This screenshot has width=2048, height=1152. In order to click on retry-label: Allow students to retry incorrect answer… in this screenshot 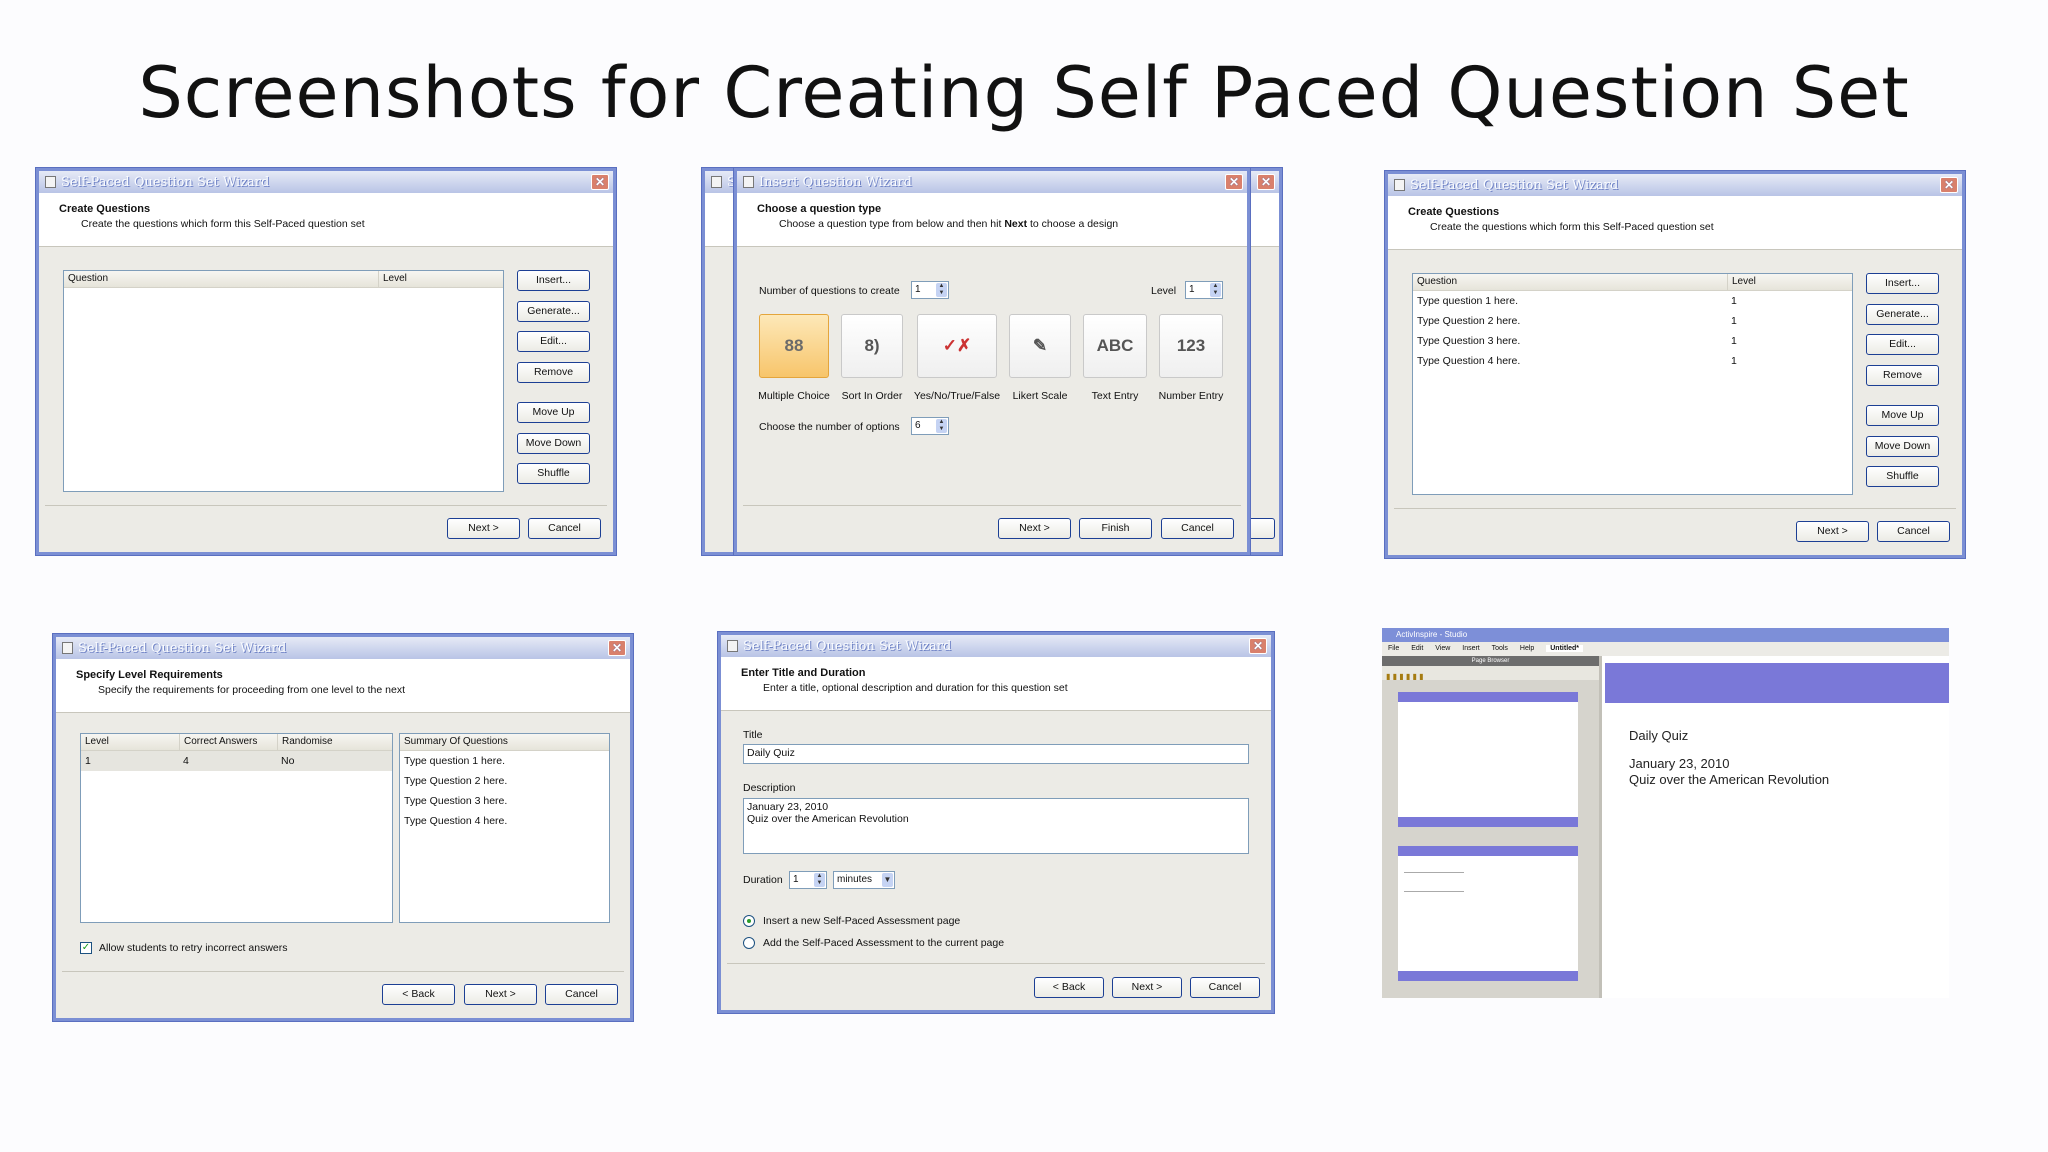, I will do `click(193, 948)`.